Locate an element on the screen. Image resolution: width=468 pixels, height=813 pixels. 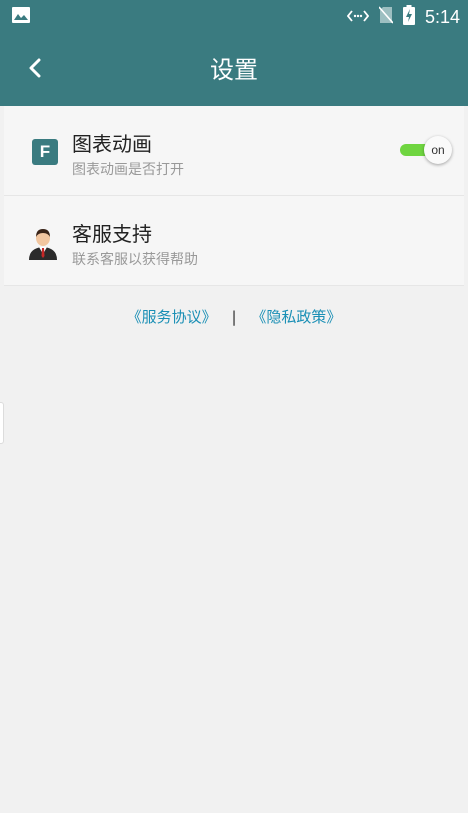
setting-title: 图表动画 is located at coordinates (112, 144).